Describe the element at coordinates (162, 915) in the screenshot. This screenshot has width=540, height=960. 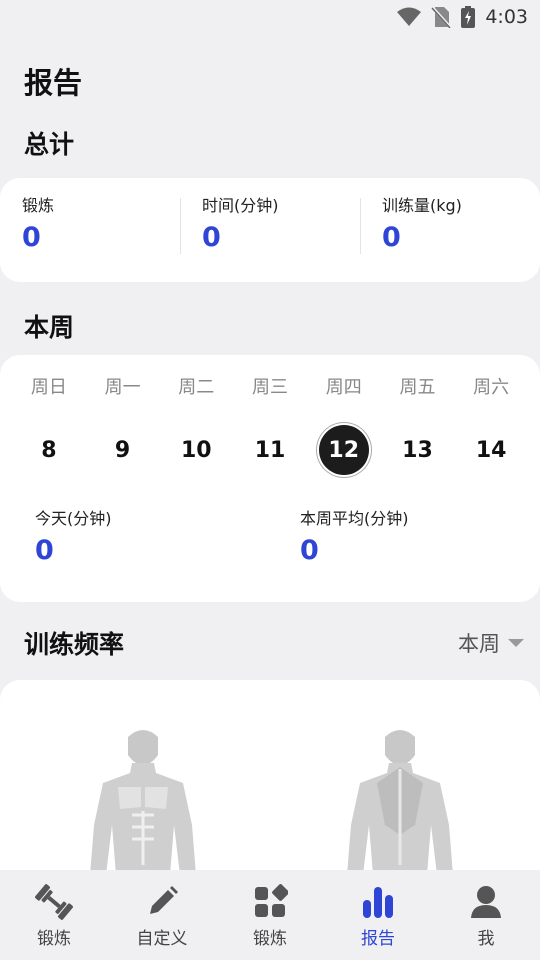
I see `nav-item-custom: 自定义` at that location.